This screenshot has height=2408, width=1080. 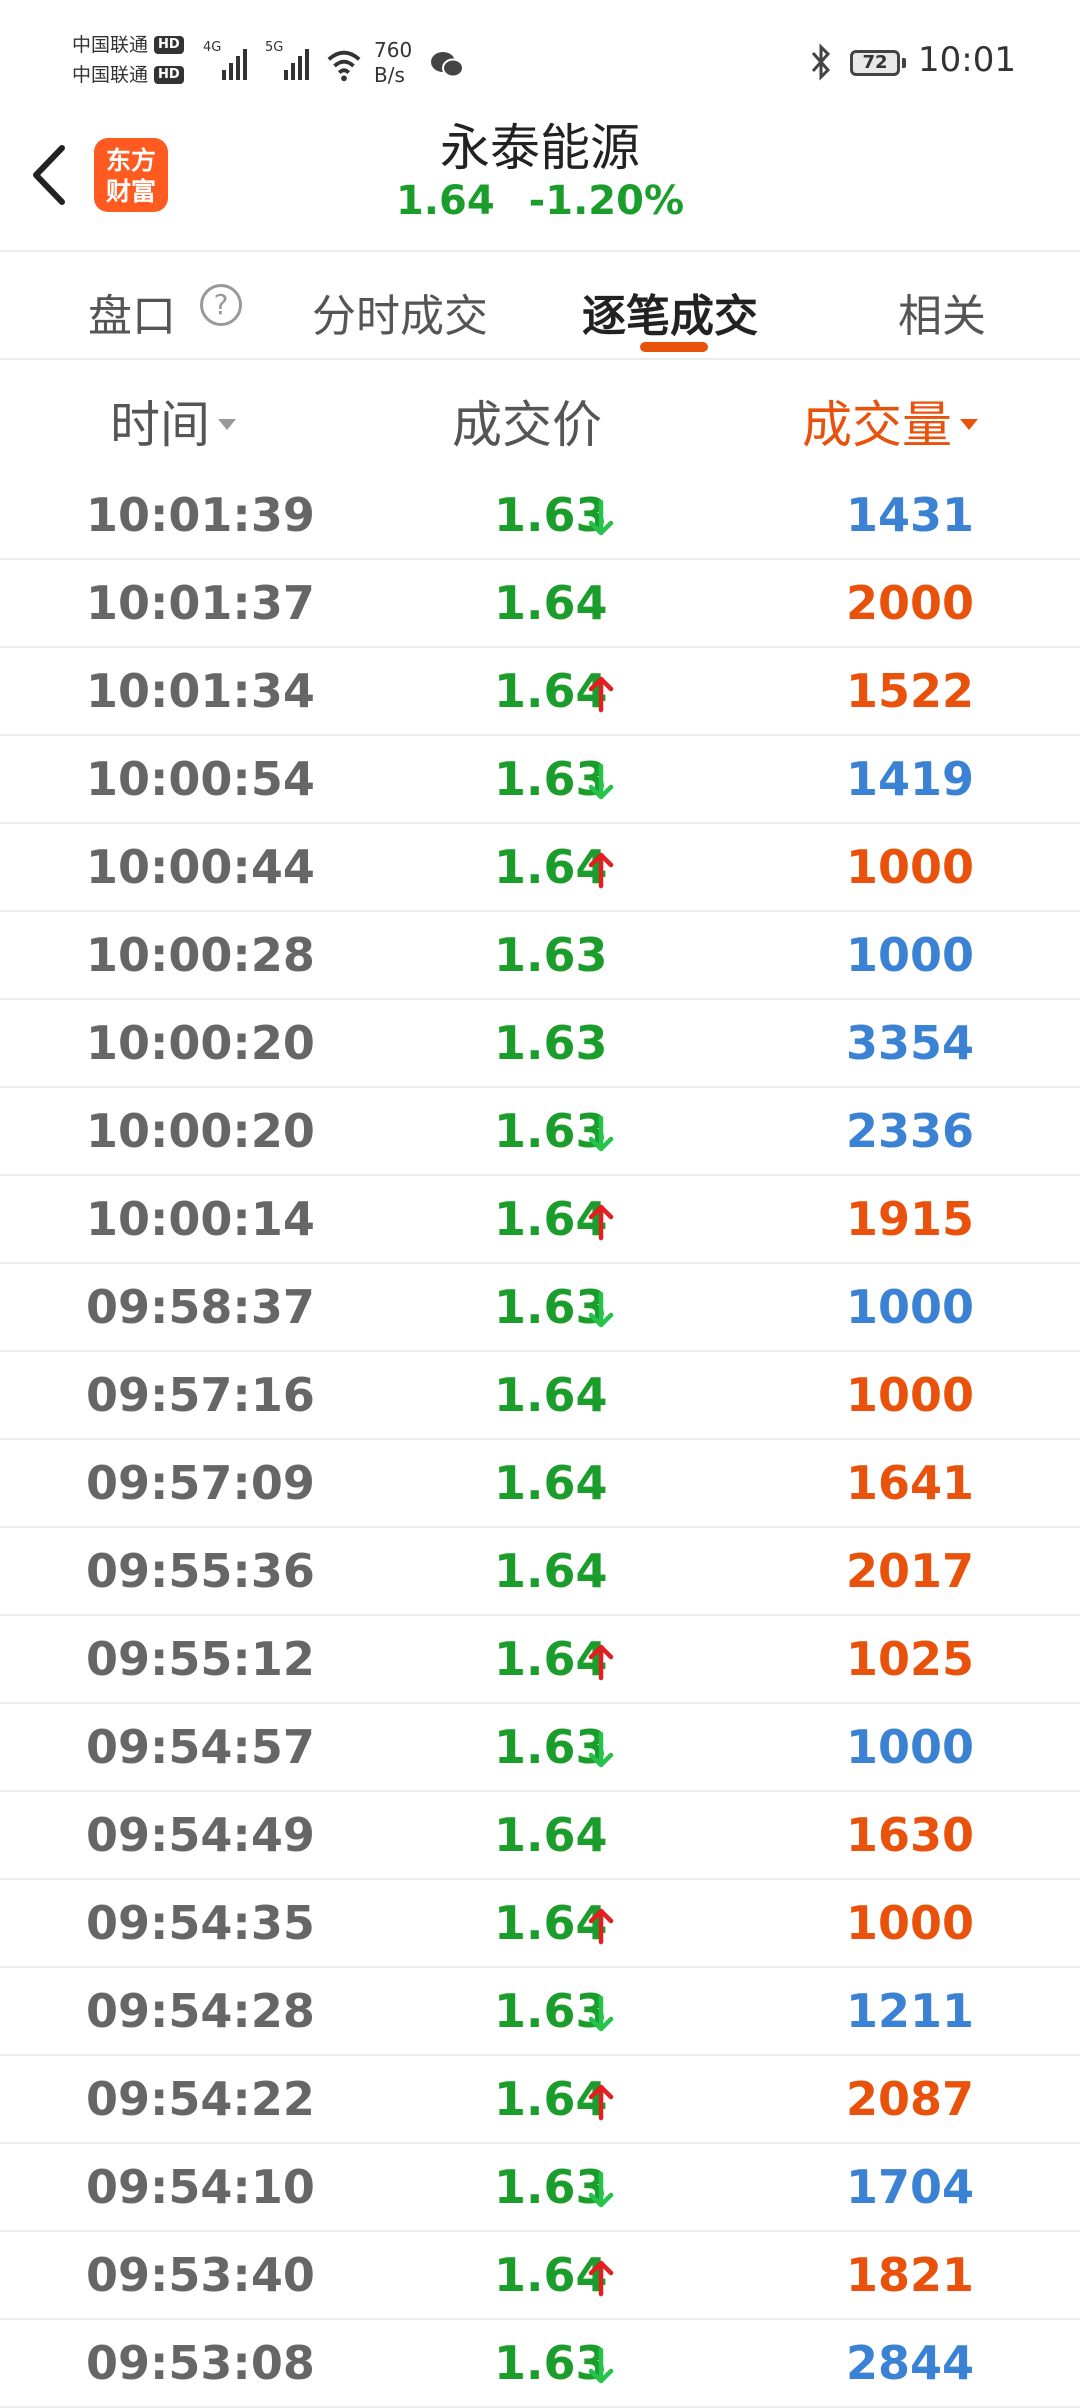 I want to click on trade-time: 10:01:34, so click(x=200, y=691).